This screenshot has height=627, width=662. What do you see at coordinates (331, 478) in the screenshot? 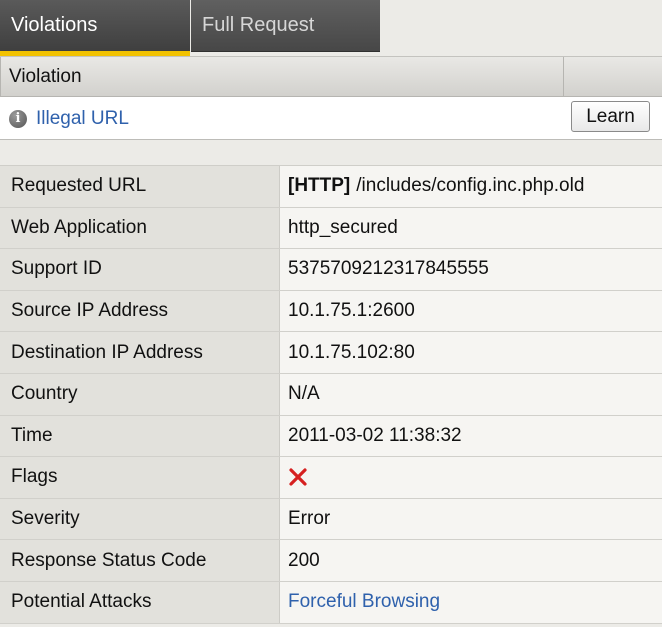
I see `detail-row-flags: Flags` at bounding box center [331, 478].